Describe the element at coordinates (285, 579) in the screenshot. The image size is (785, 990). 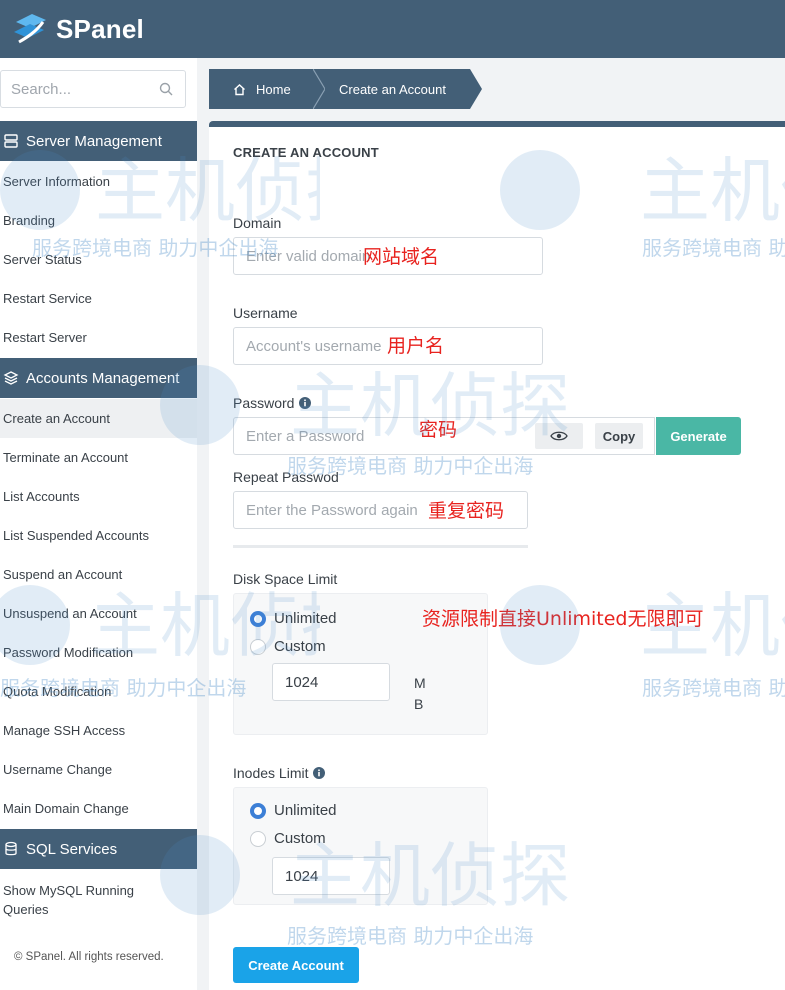
I see `disk-space-label: Disk Space Limit` at that location.